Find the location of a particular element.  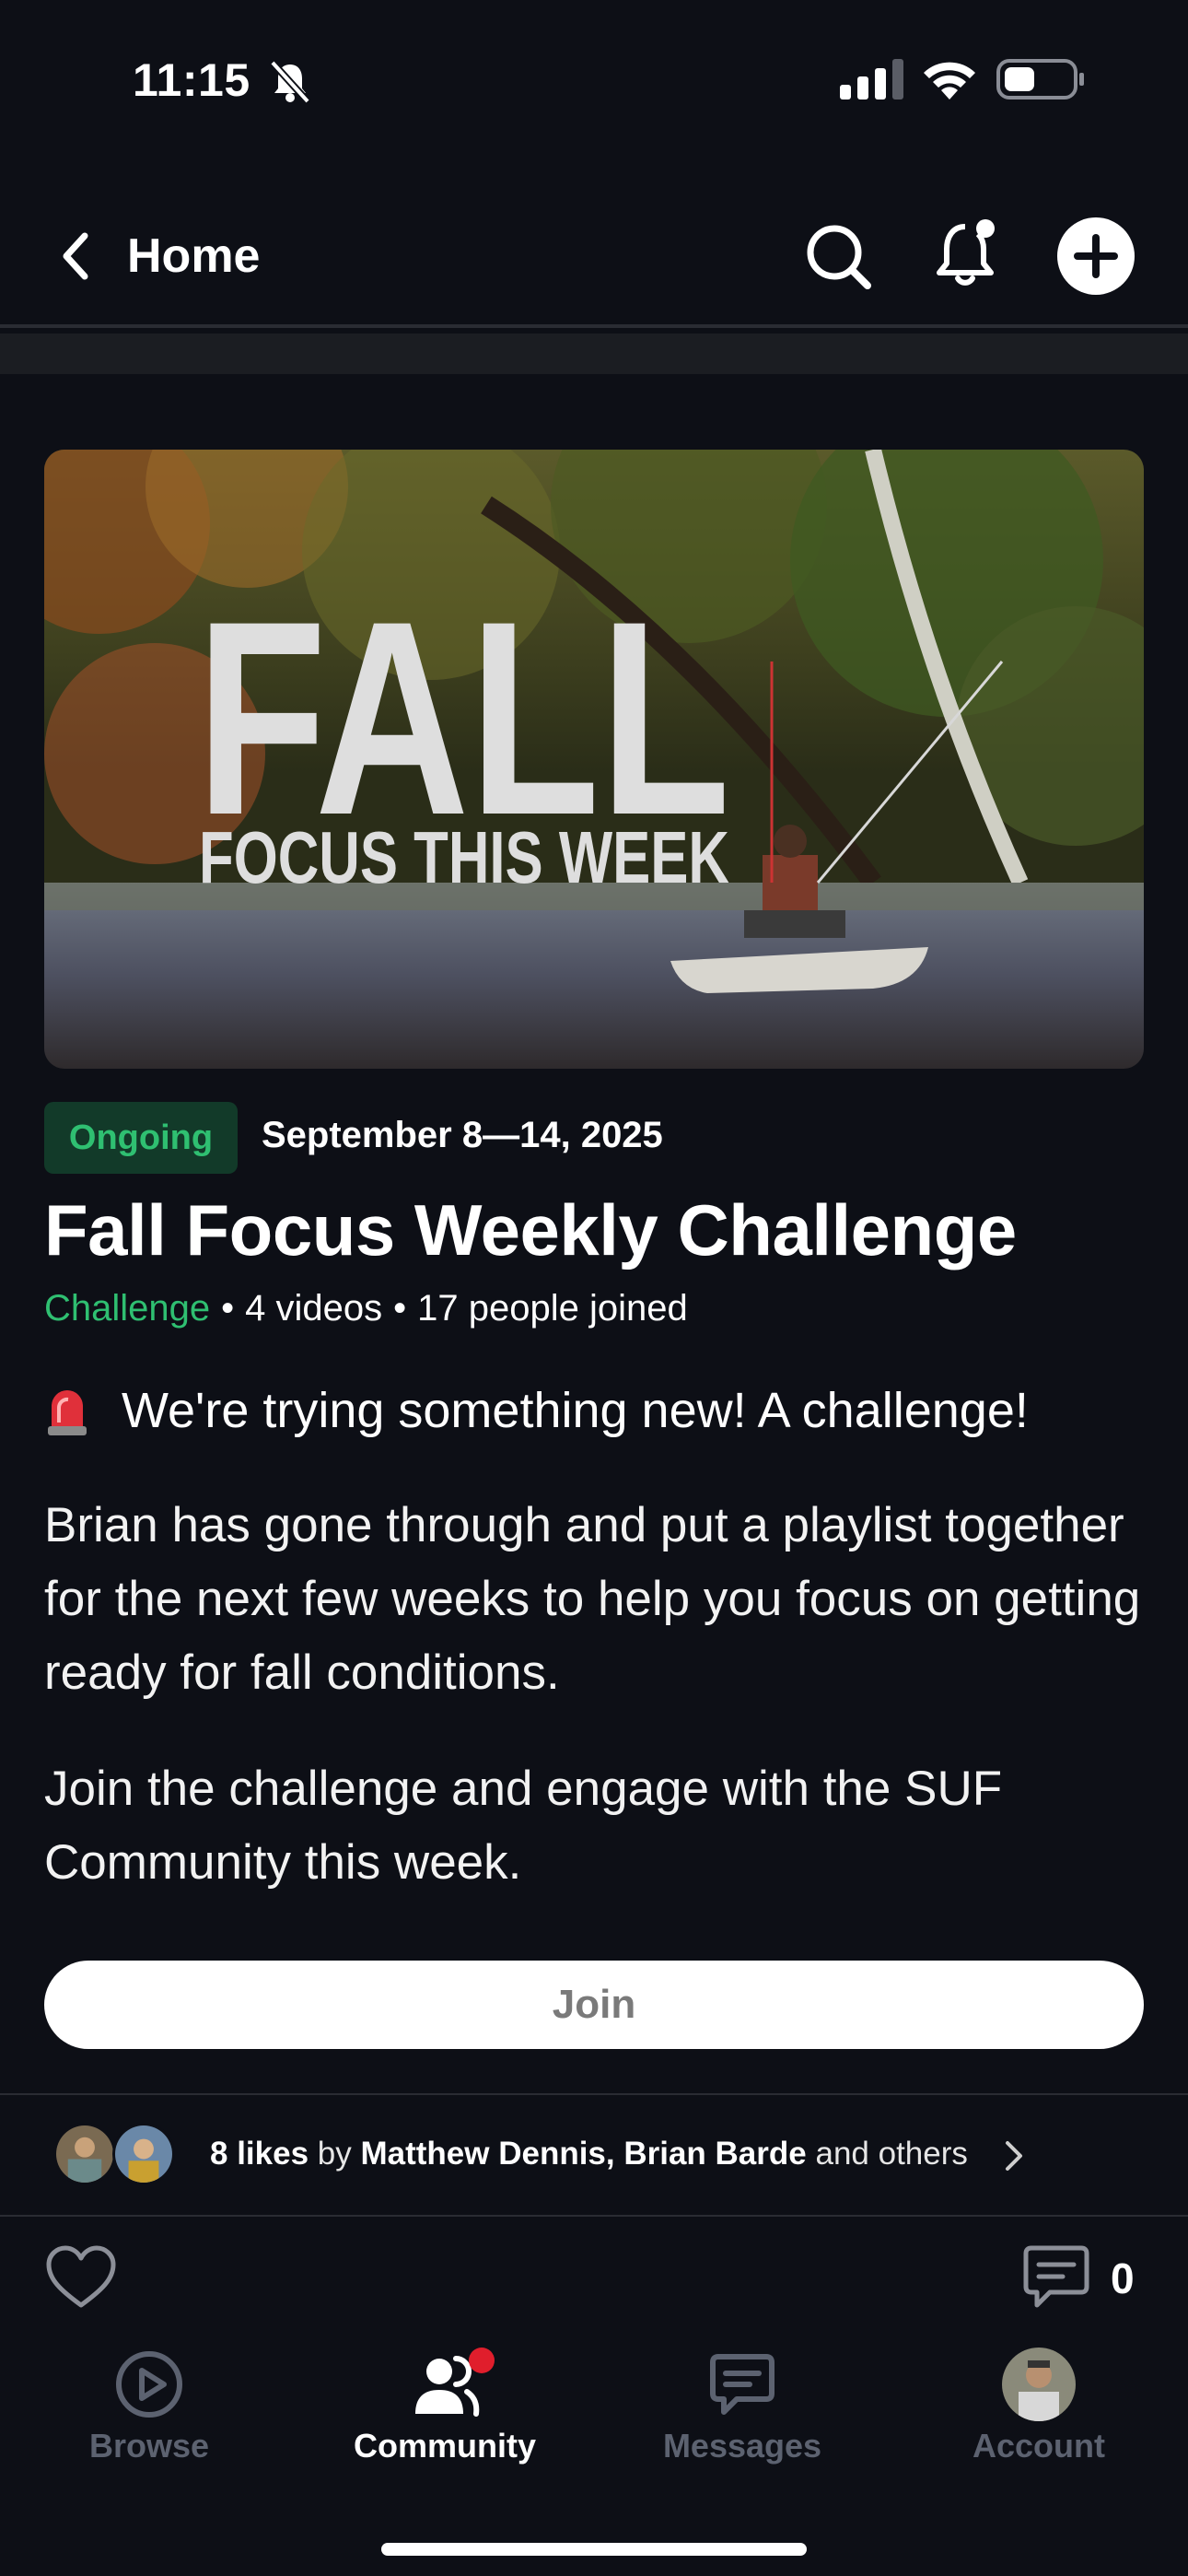

tab-community: Community is located at coordinates (444, 2407).